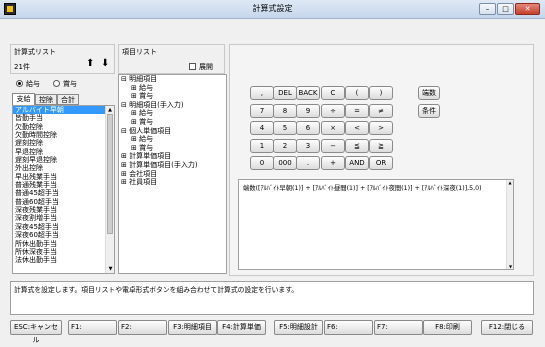 The width and height of the screenshot is (545, 347). I want to click on calc-button: 3, so click(308, 146).